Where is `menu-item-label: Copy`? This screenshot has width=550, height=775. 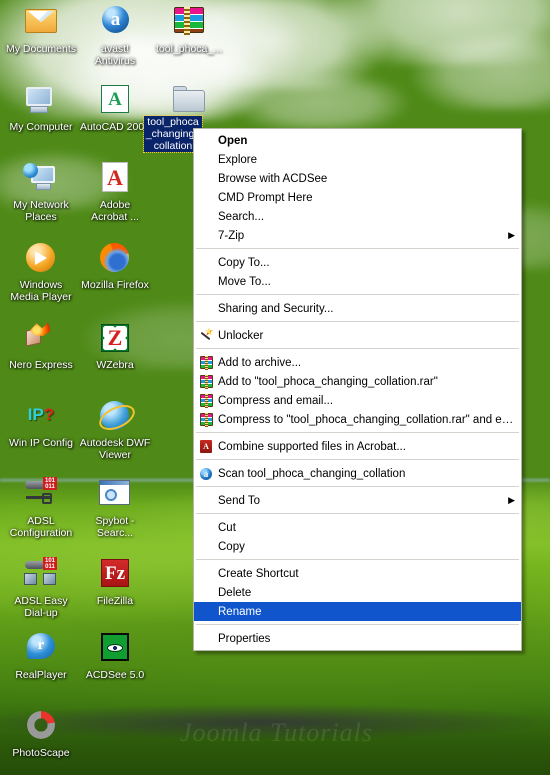
menu-item-label: Copy is located at coordinates (231, 546).